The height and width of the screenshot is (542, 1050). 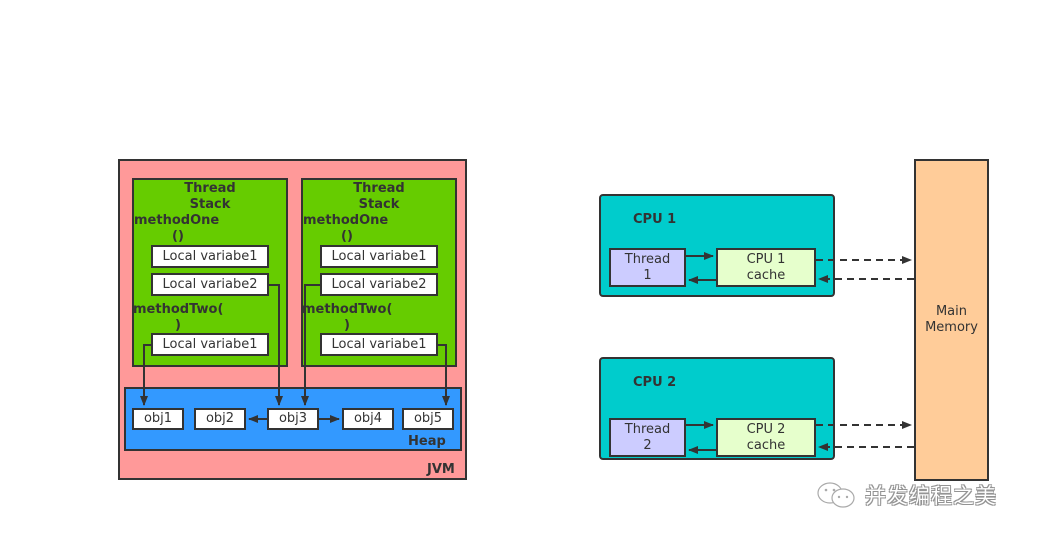 I want to click on wechat-icon, so click(x=836, y=495).